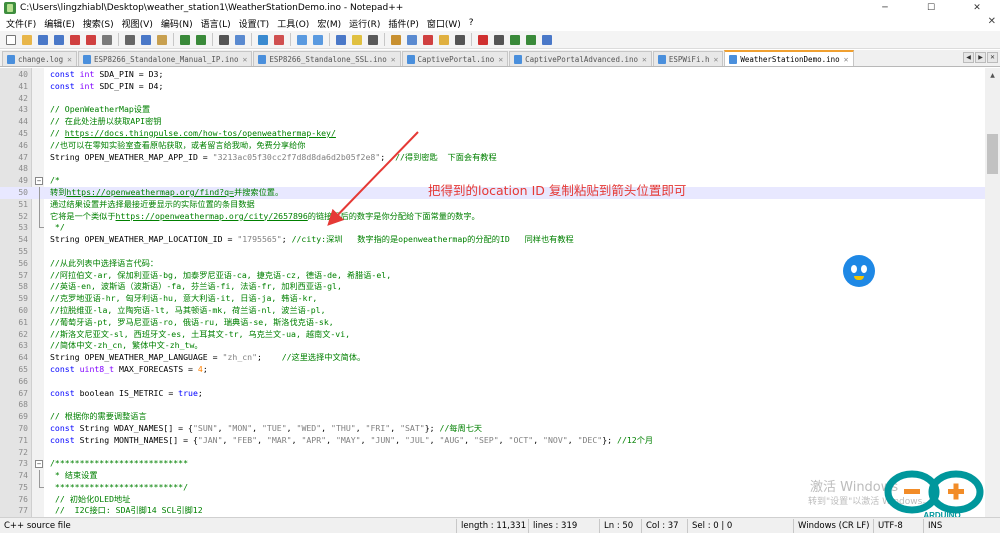  Describe the element at coordinates (129, 39) in the screenshot. I see `cut-icon` at that location.